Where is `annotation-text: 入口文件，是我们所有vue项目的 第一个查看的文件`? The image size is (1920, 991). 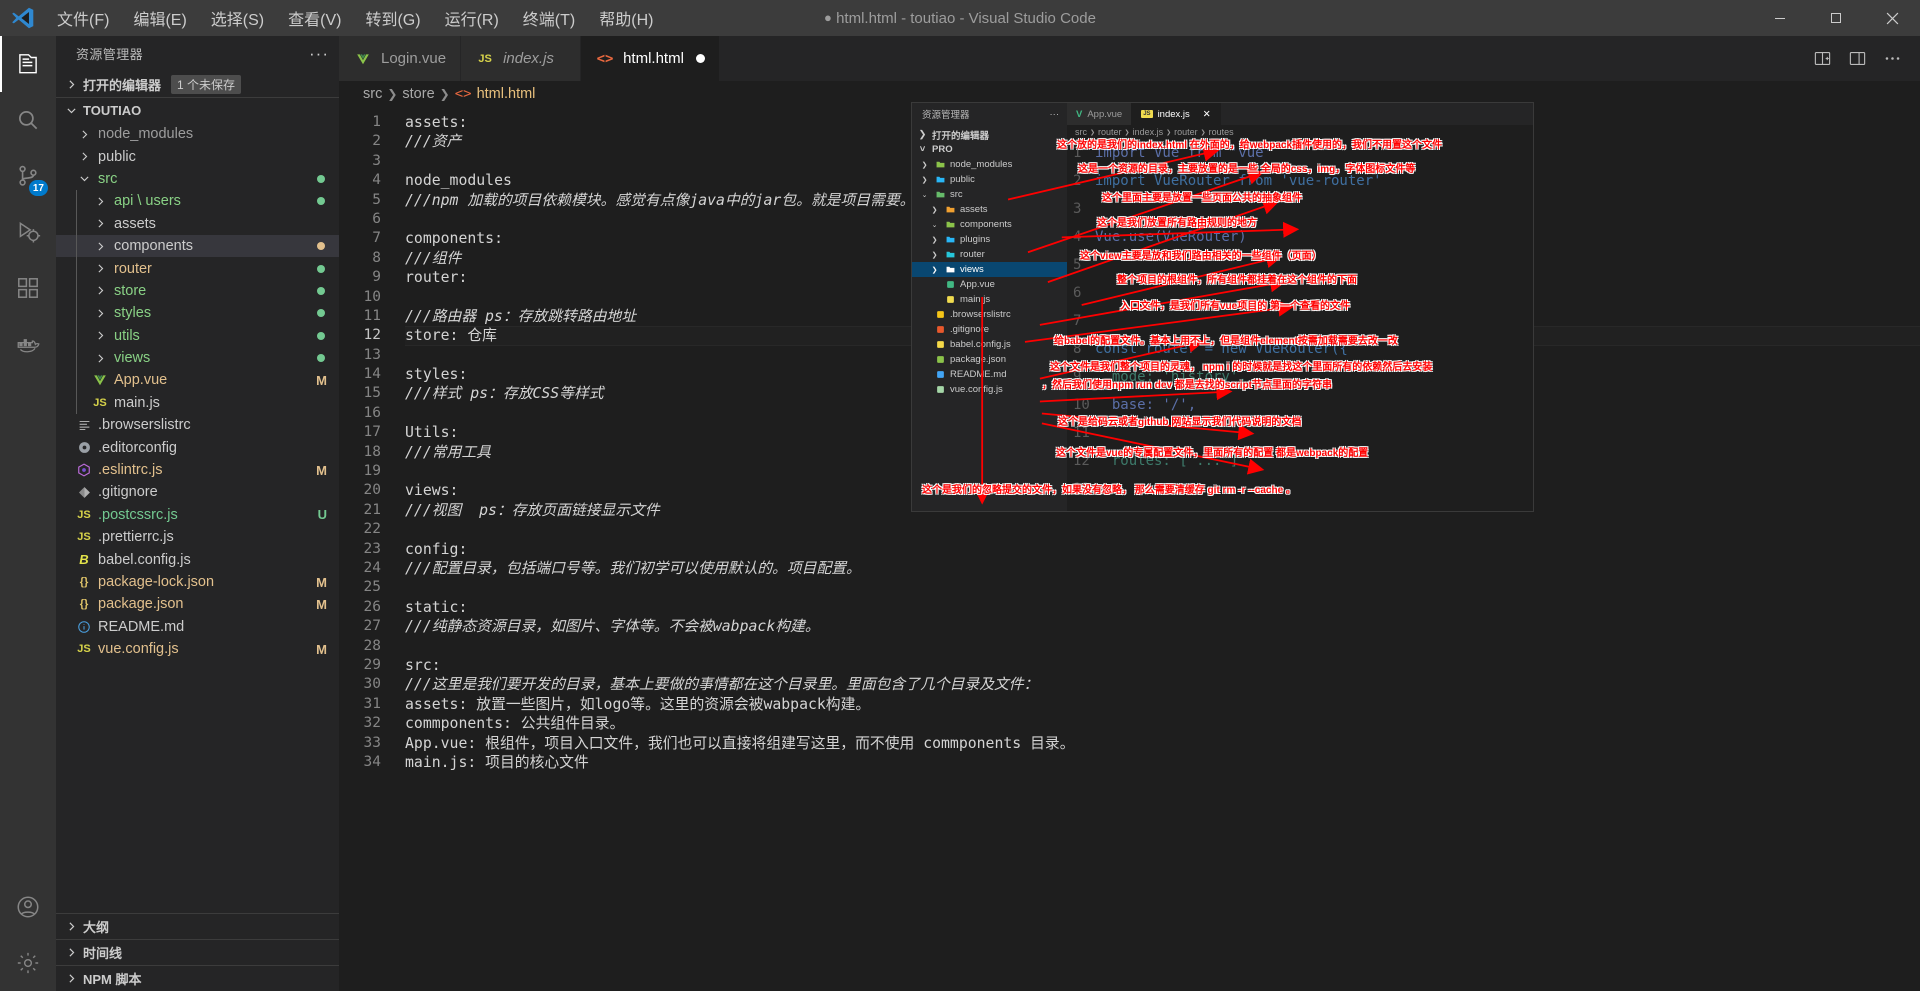
annotation-text: 入口文件，是我们所有vue项目的 第一个查看的文件 is located at coordinates (1235, 306).